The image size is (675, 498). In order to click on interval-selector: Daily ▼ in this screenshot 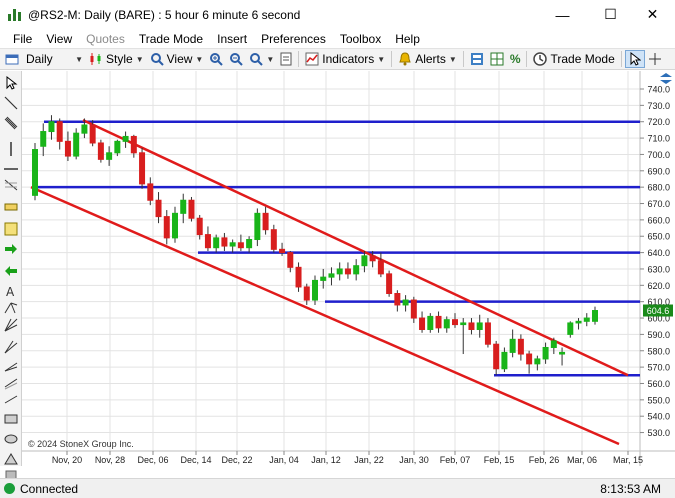, I will do `click(43, 59)`.